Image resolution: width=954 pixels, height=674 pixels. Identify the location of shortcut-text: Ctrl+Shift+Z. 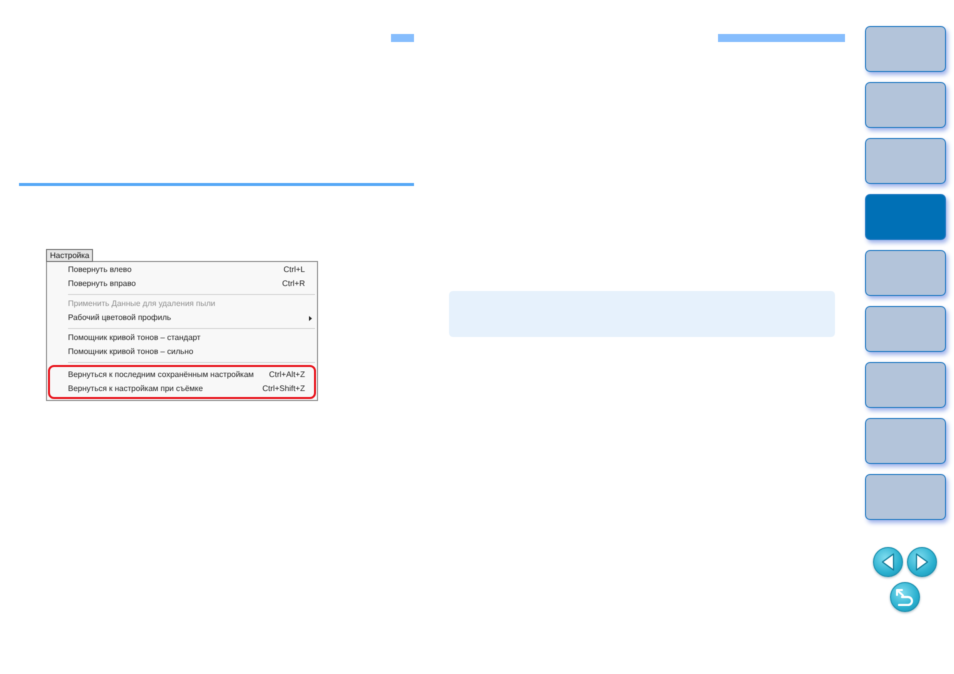
(283, 389).